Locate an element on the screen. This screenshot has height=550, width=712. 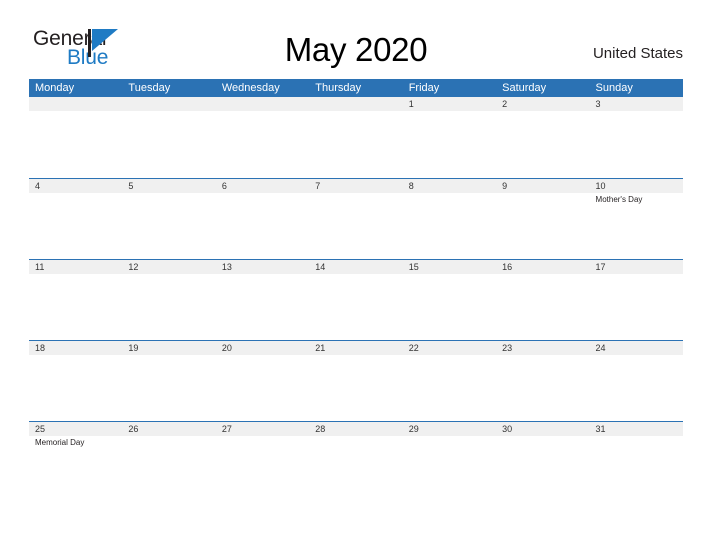
day-cell: 31 is located at coordinates (636, 429).